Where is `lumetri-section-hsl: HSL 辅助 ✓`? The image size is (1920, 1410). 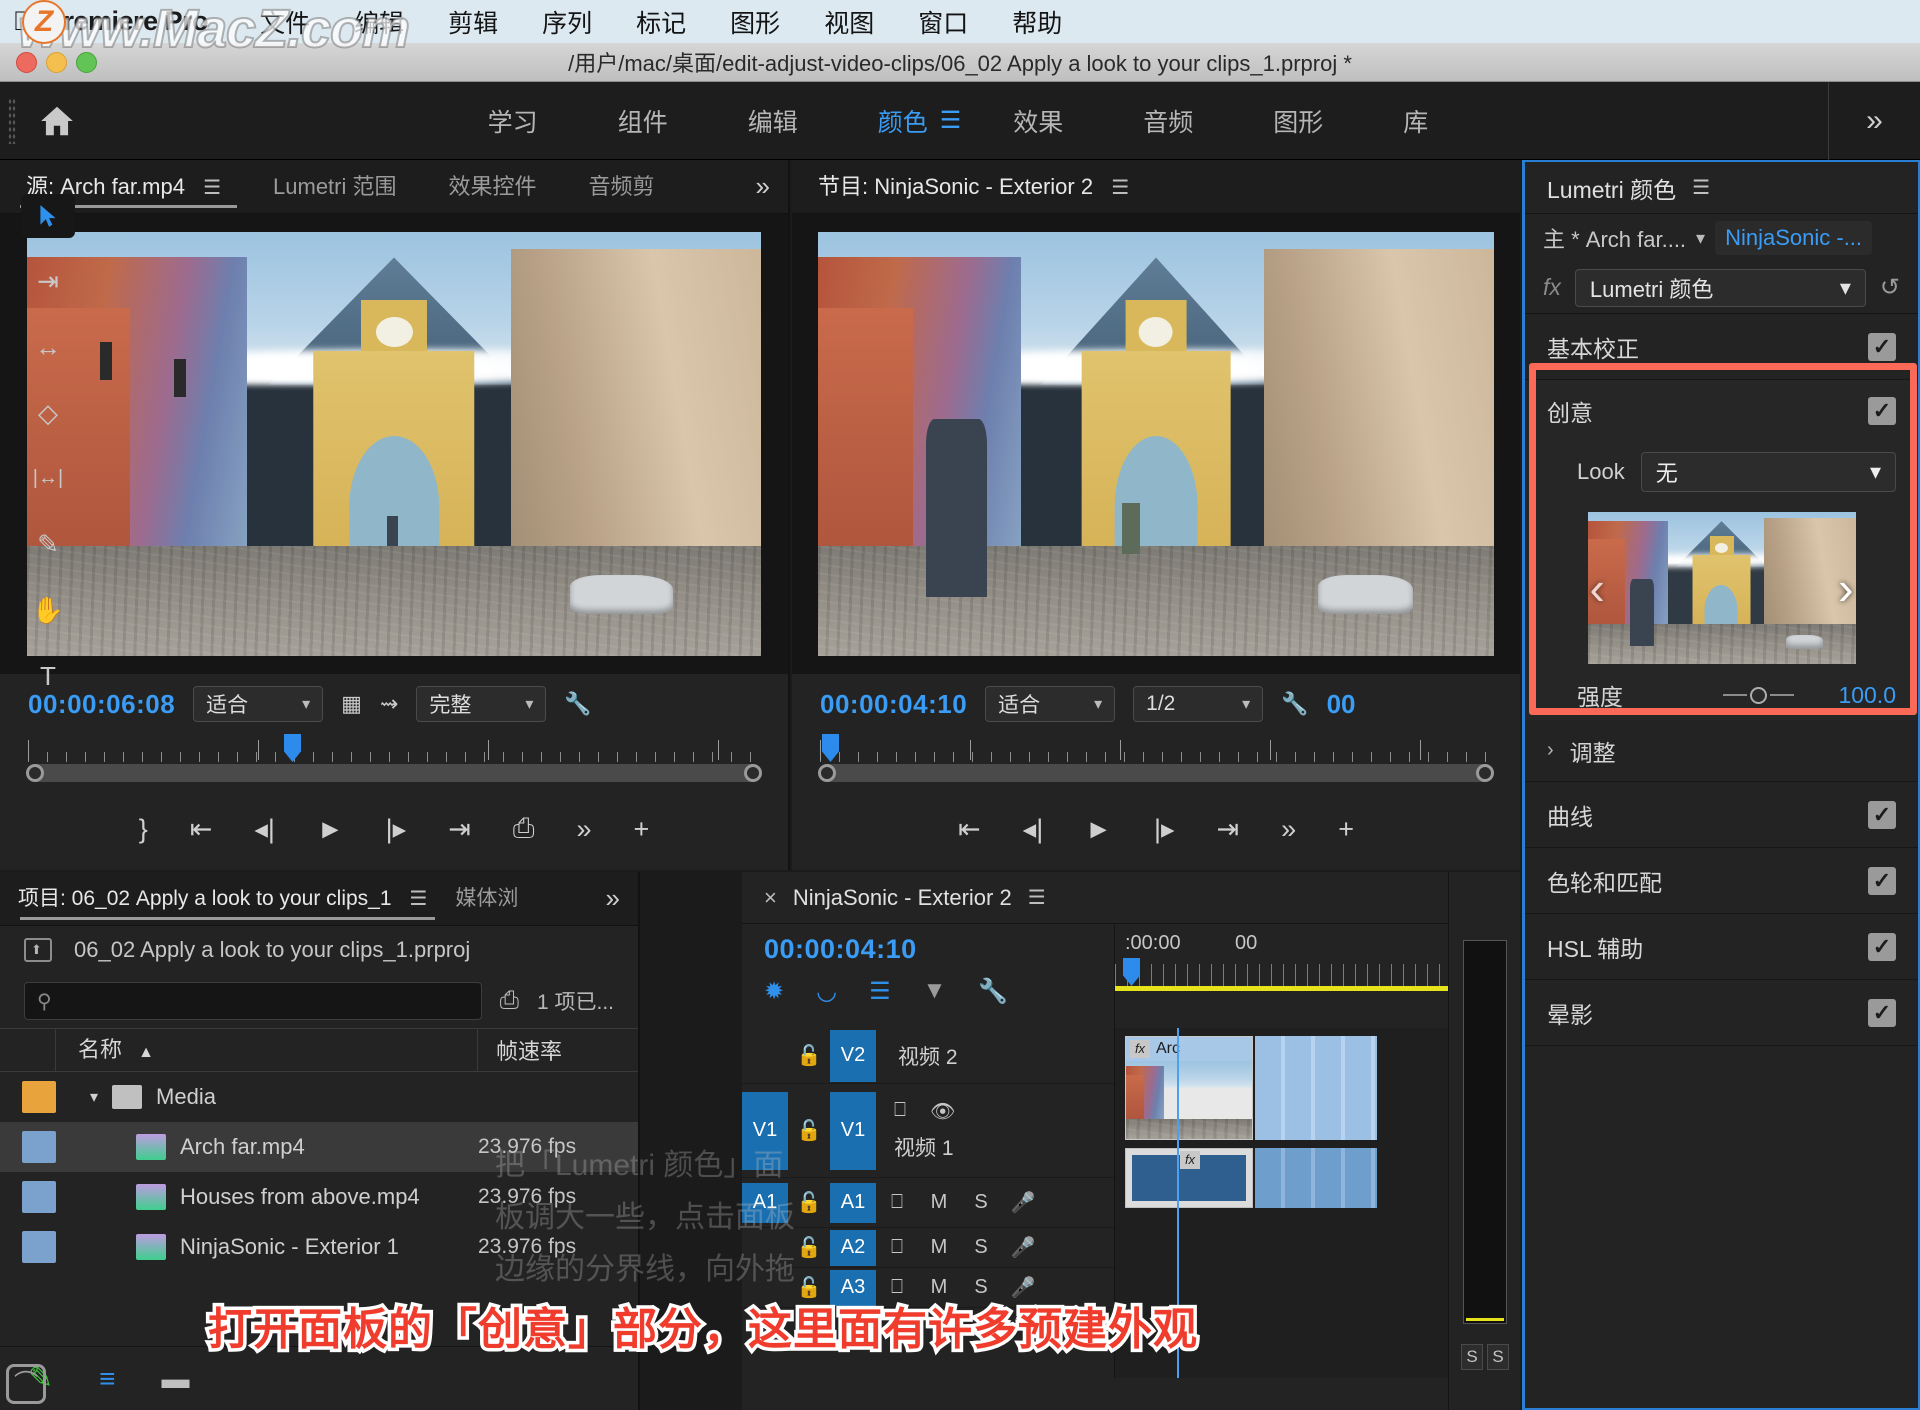
lumetri-section-hsl: HSL 辅助 ✓ is located at coordinates (1721, 947).